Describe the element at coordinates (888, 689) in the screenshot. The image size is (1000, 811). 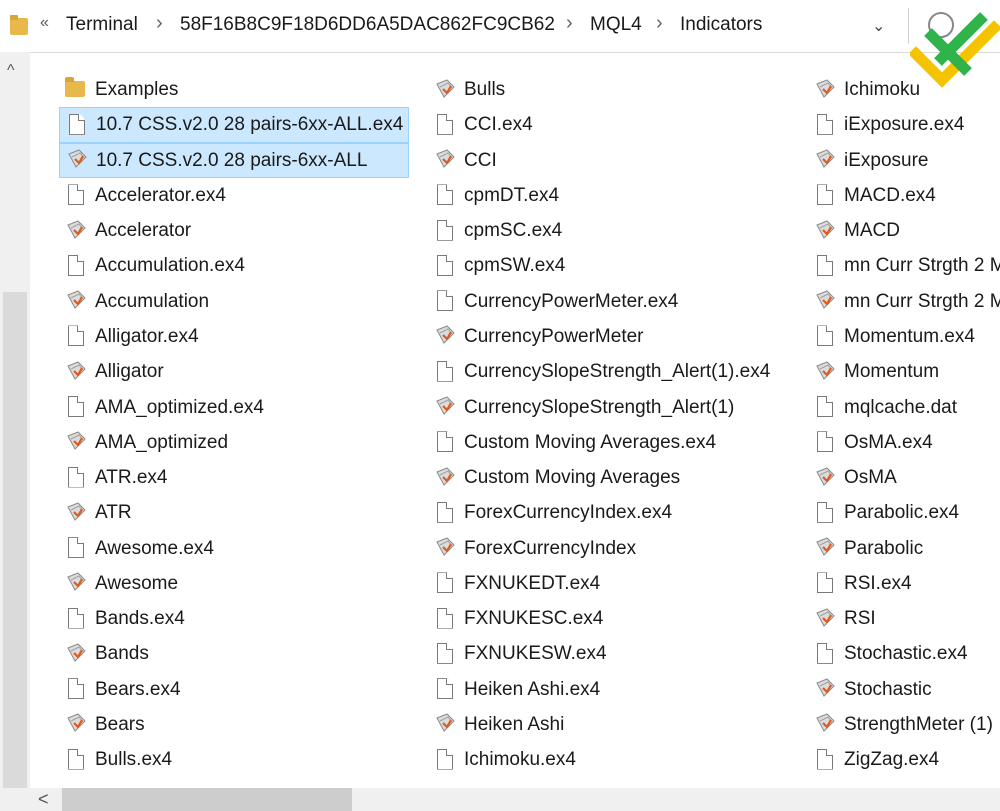
I see `file-name: Stochastic` at that location.